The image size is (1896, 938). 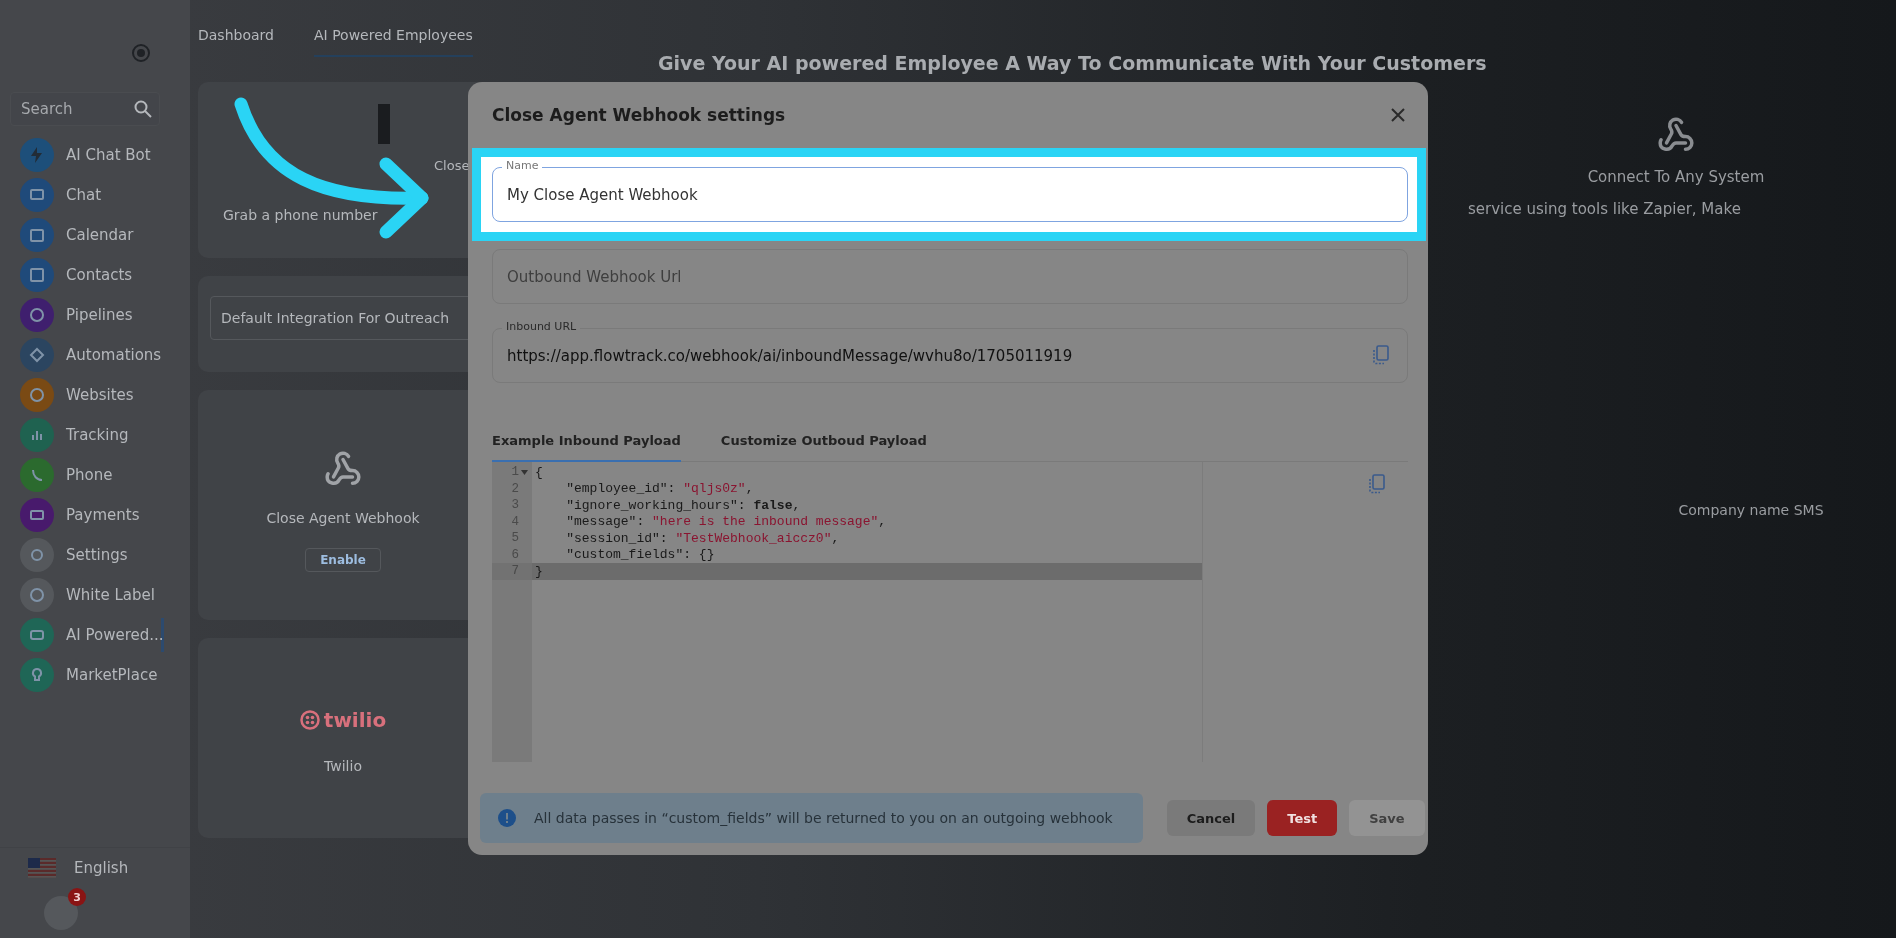 I want to click on top-tab: AI Powered Employees, so click(x=393, y=36).